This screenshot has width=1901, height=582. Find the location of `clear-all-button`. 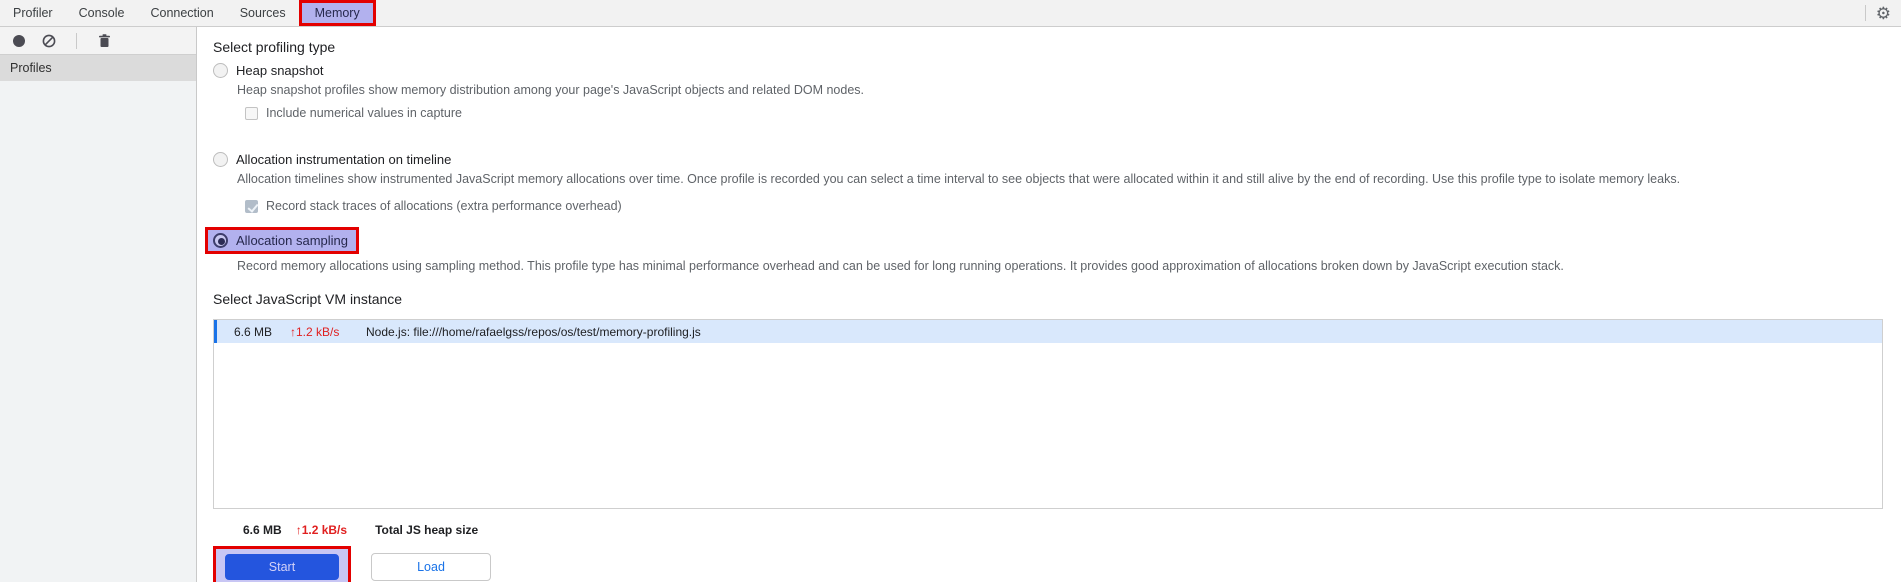

clear-all-button is located at coordinates (49, 41).